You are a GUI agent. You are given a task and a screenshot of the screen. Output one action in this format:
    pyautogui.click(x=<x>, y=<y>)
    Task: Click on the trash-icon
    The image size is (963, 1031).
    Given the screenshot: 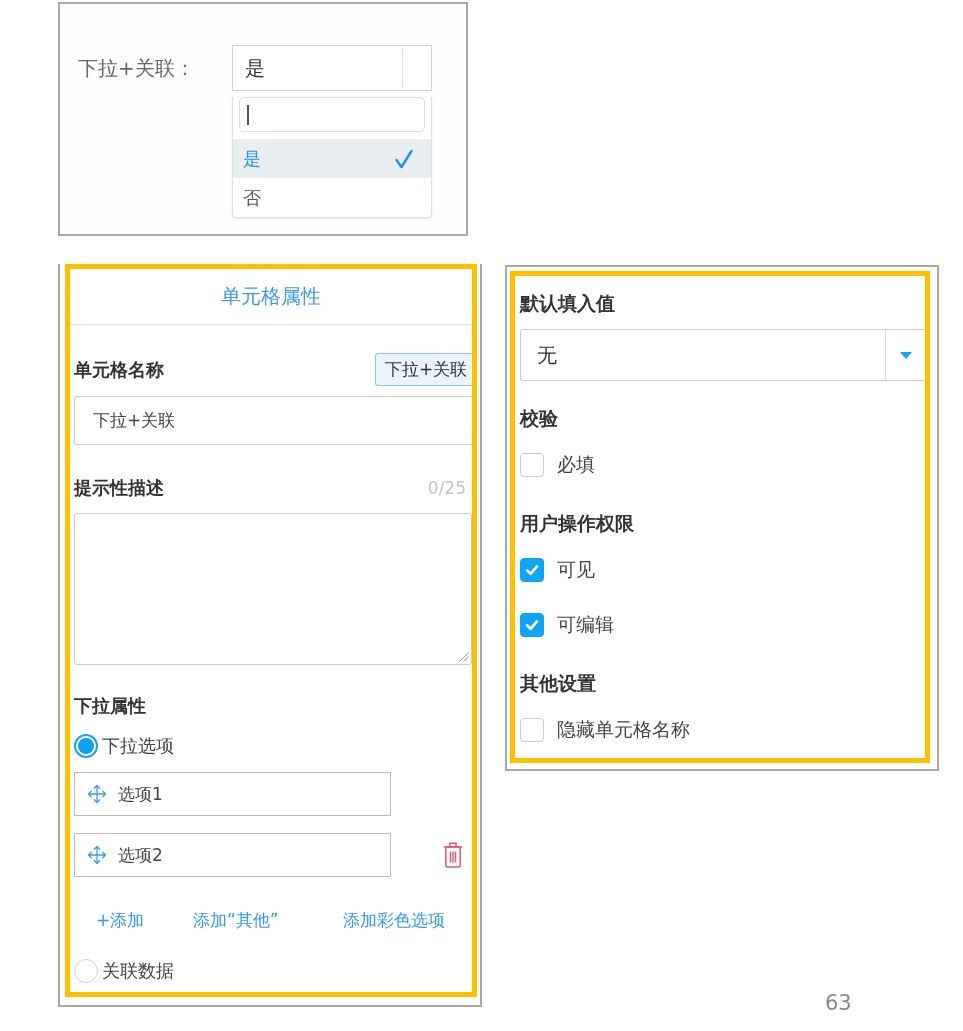 What is the action you would take?
    pyautogui.click(x=453, y=855)
    